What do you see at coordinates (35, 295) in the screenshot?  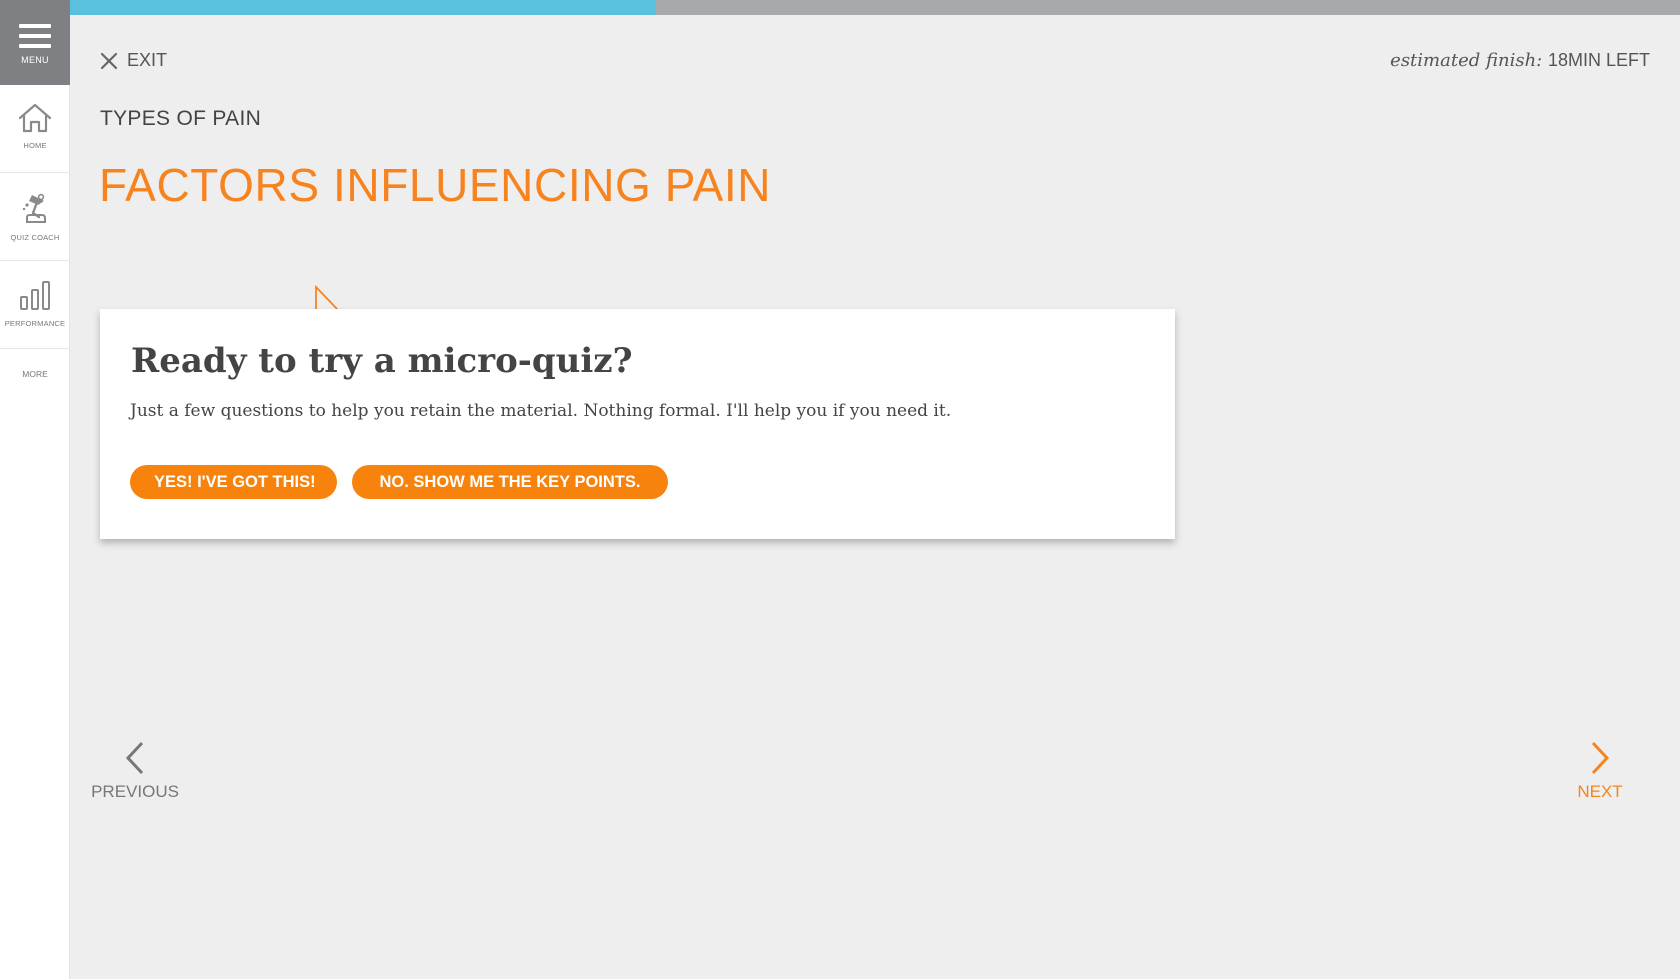 I see `performance-icon` at bounding box center [35, 295].